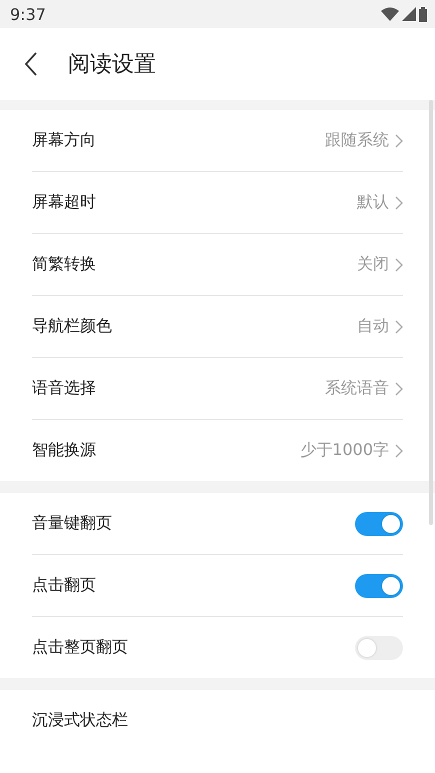  Describe the element at coordinates (423, 14) in the screenshot. I see `battery-icon` at that location.